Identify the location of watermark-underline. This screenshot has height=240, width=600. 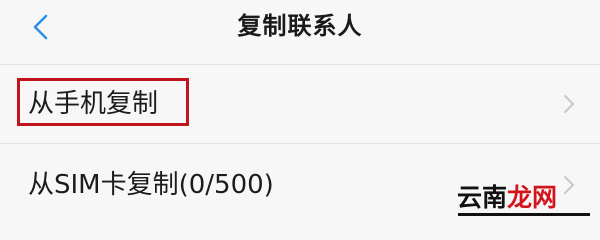
(524, 214).